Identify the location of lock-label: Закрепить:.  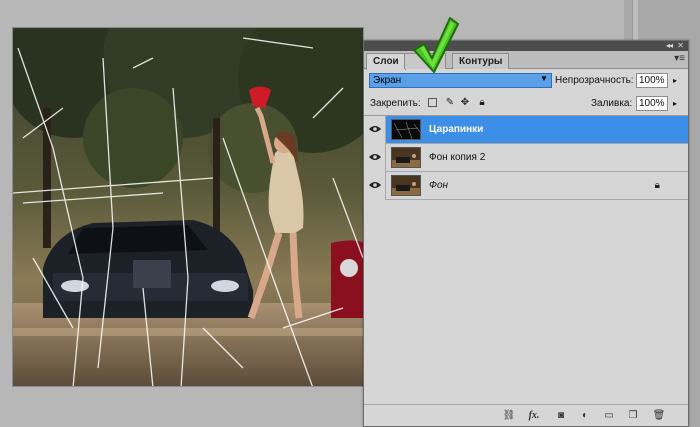
(395, 103).